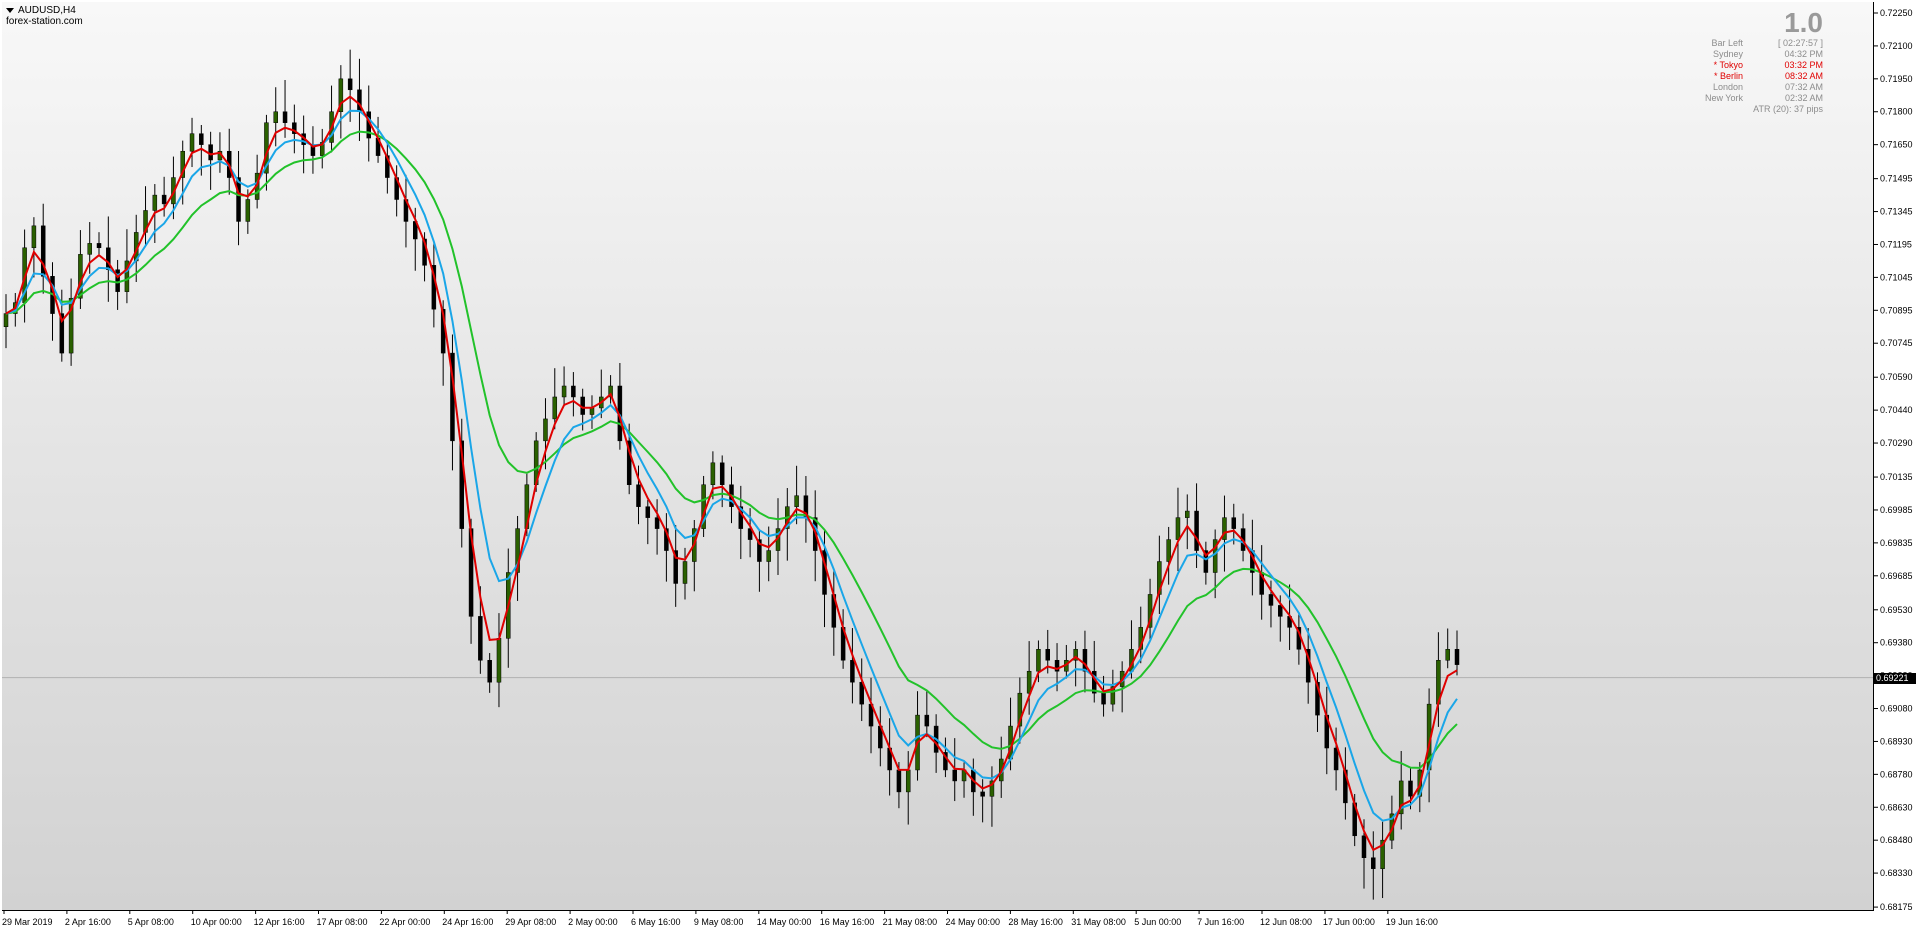  I want to click on x-tick-label: 31 May 08:00, so click(1098, 922).